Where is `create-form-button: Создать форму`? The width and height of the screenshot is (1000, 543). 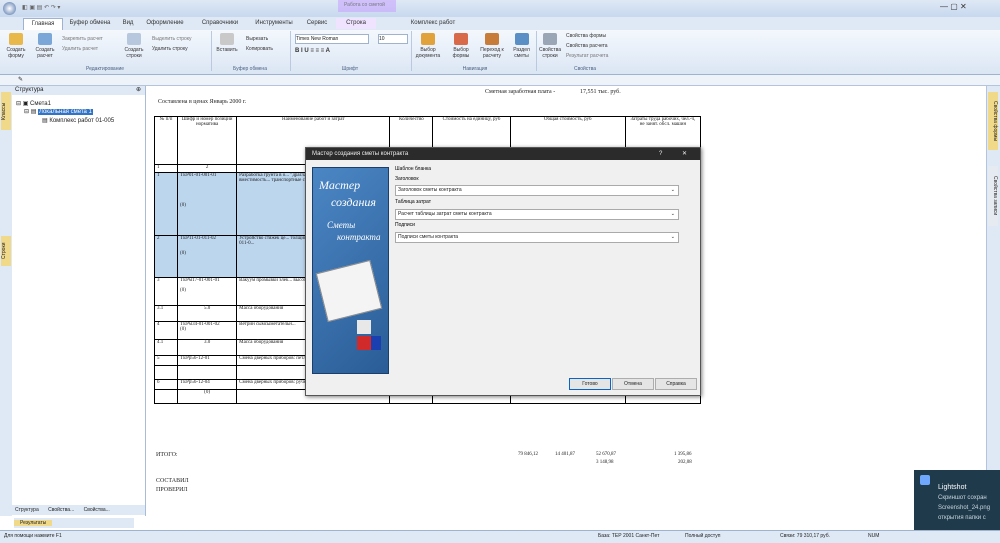
create-form-button: Создать форму is located at coordinates (16, 46).